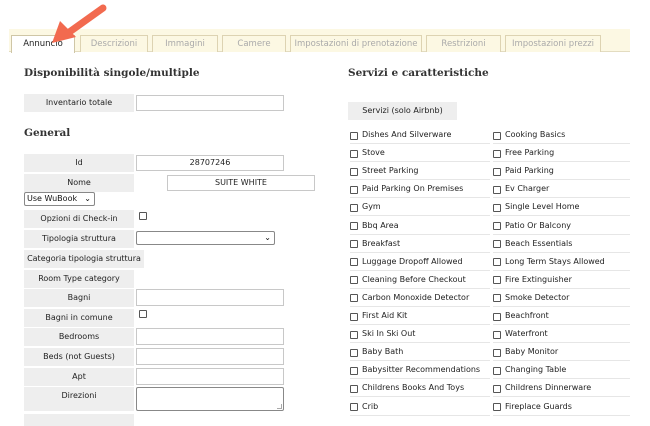  Describe the element at coordinates (561, 262) in the screenshot. I see `service-item: Long Term Stays Allowed` at that location.